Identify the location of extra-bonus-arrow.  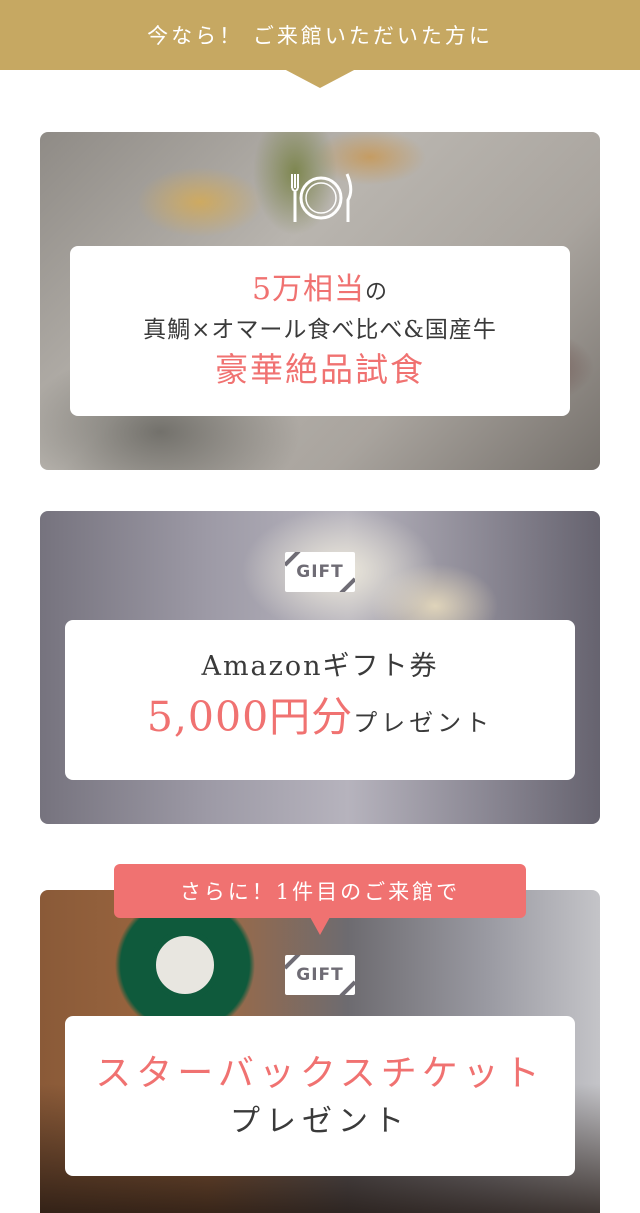
(320, 926).